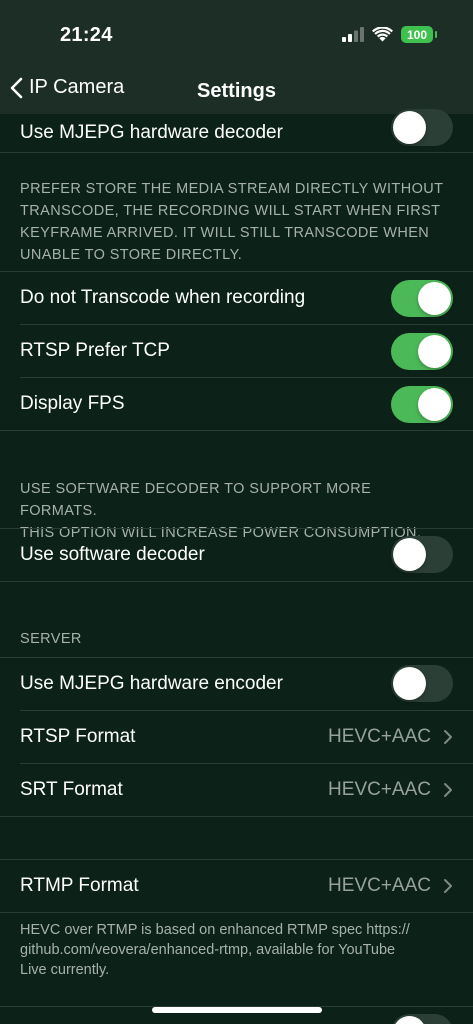  I want to click on mjepg-encoder-toggle, so click(422, 683).